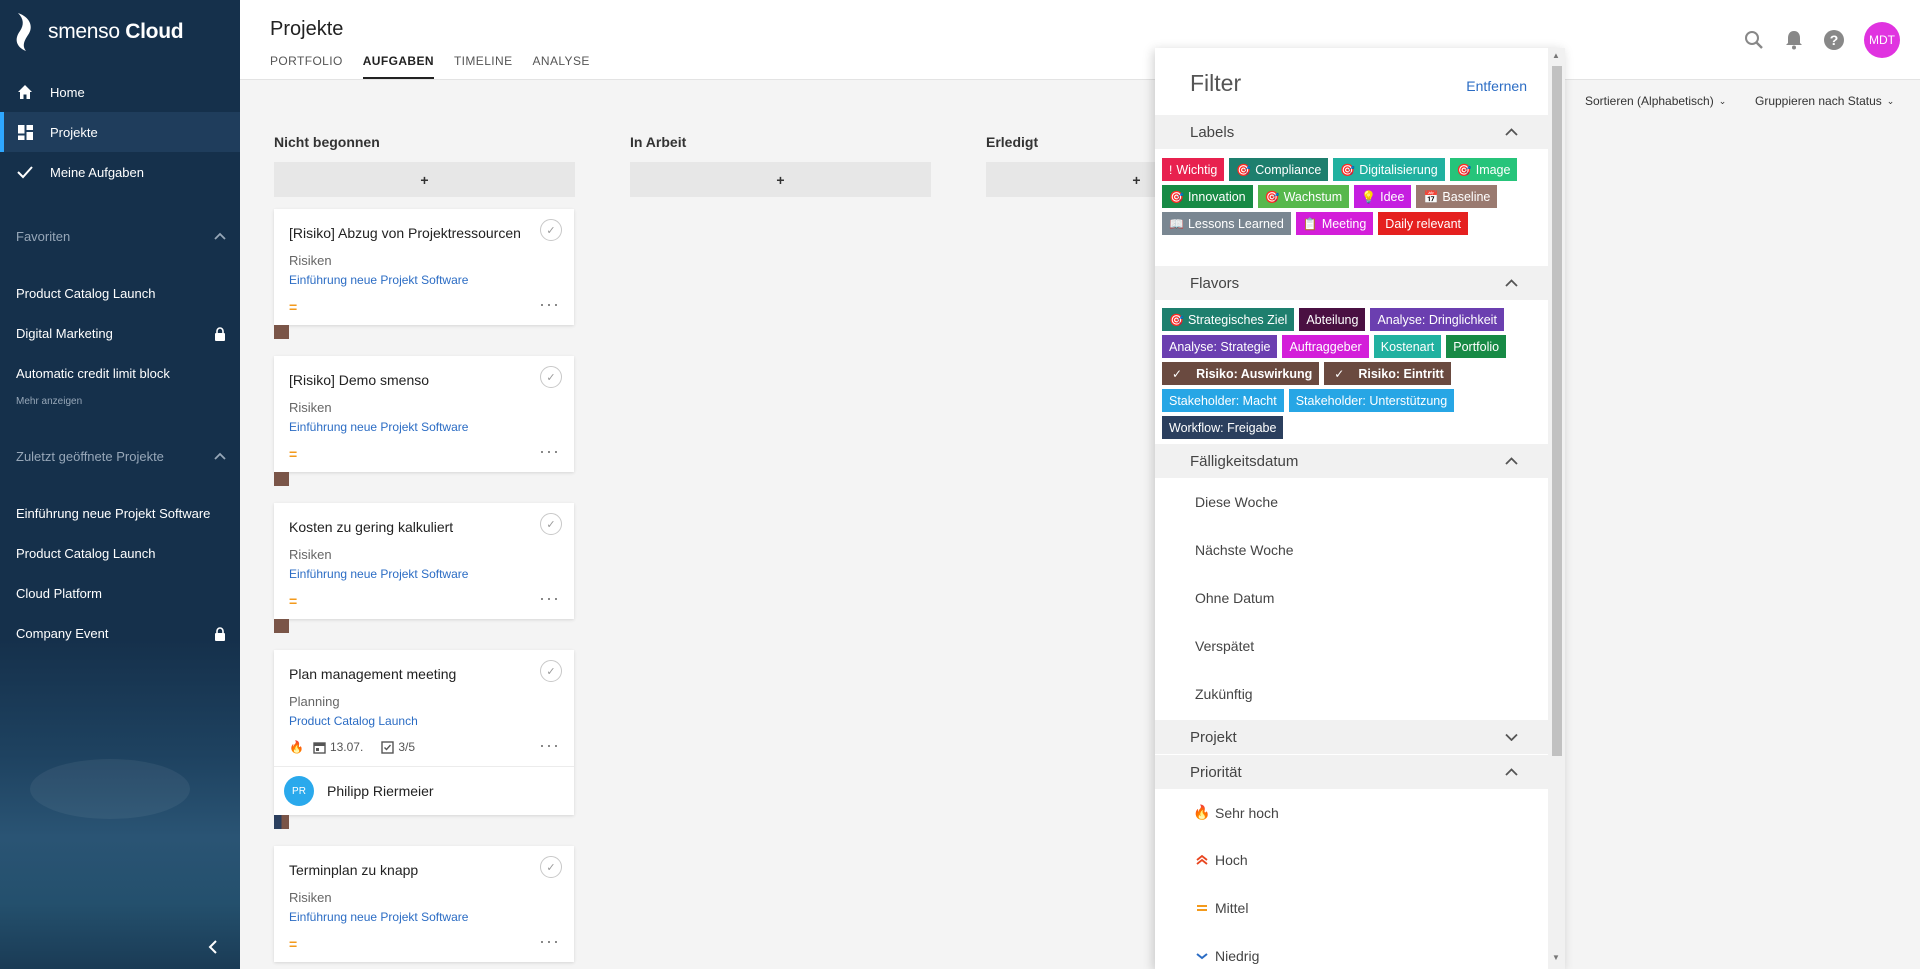 This screenshot has width=1920, height=969. Describe the element at coordinates (380, 791) in the screenshot. I see `assignee-name: Philipp Riermeier` at that location.